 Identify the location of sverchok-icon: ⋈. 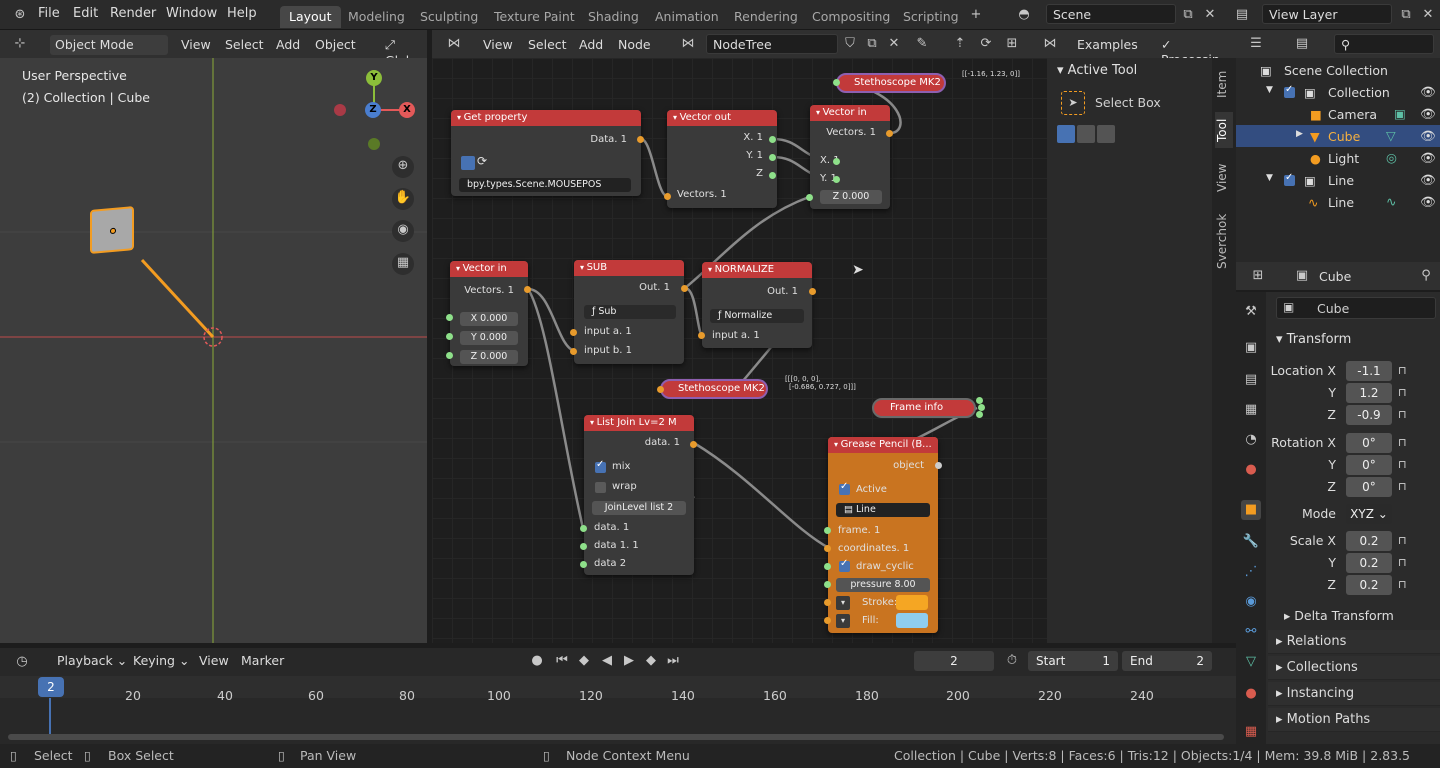
(1050, 44).